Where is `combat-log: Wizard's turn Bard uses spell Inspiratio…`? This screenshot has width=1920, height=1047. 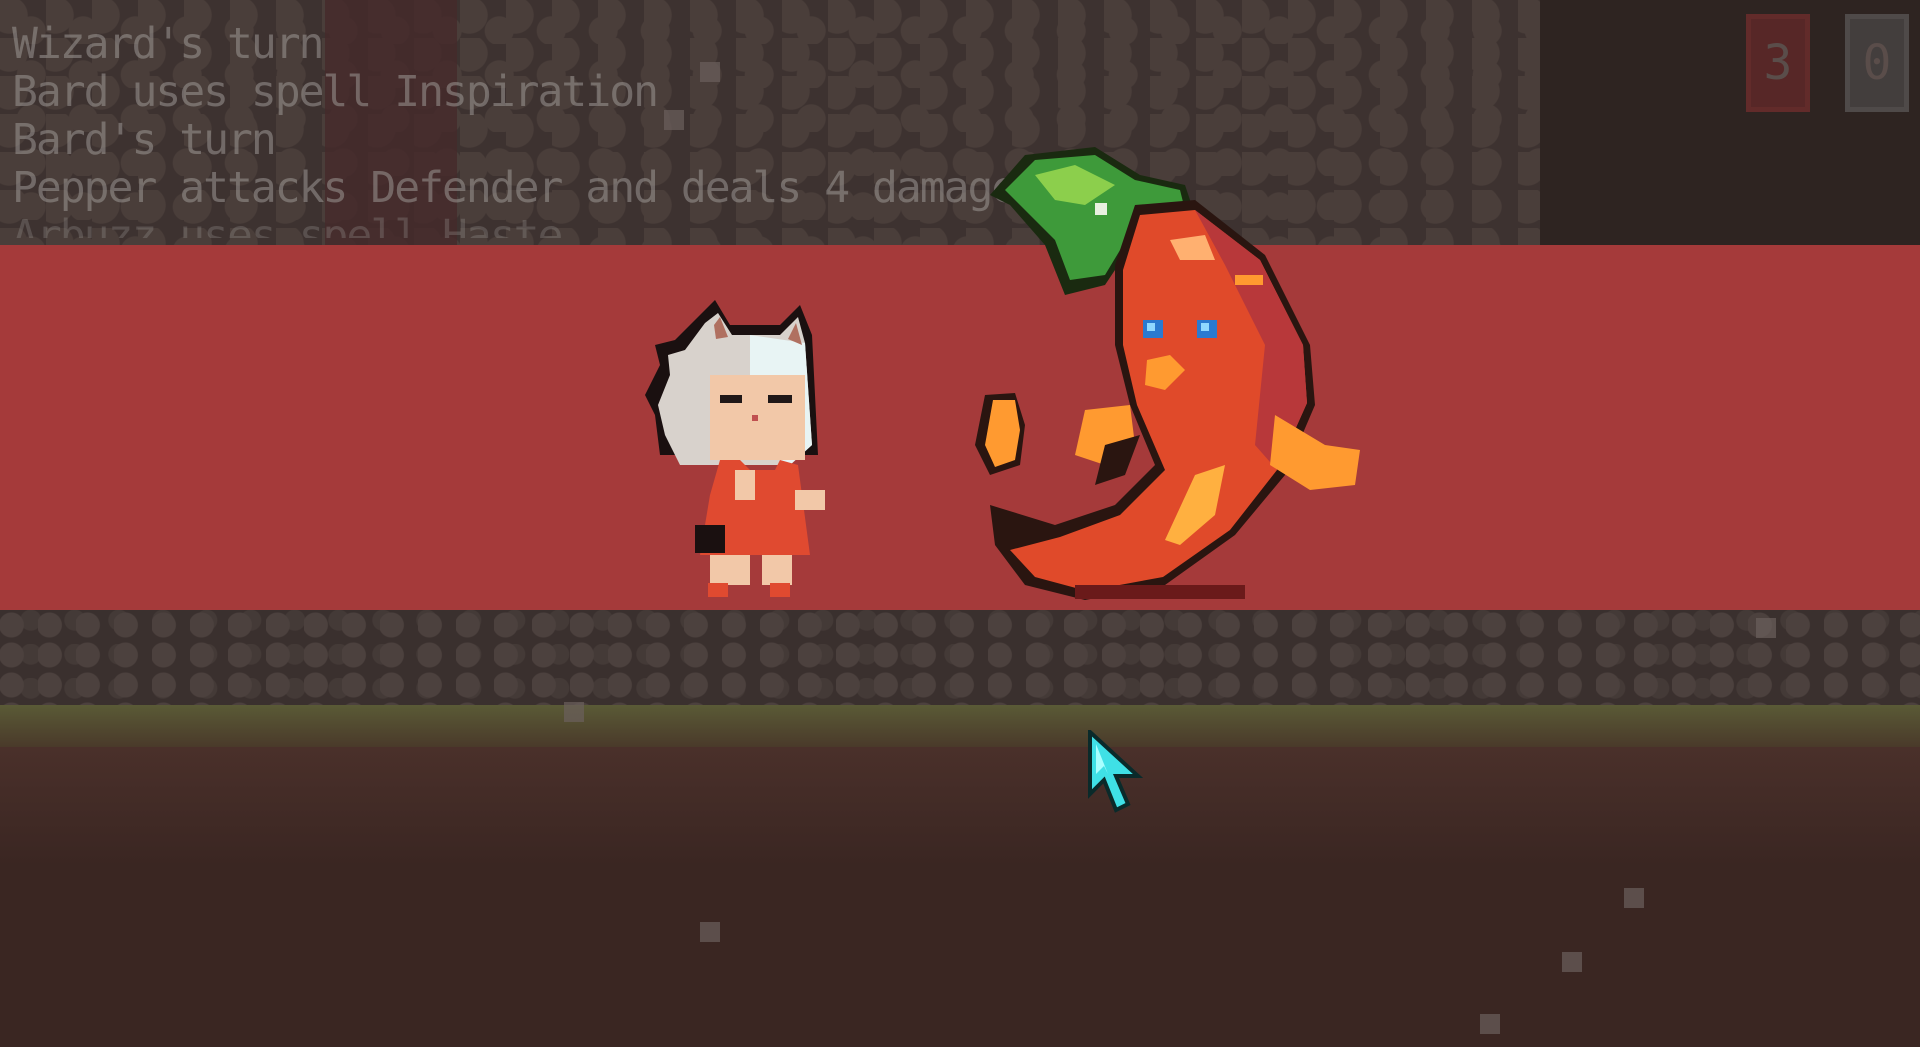 combat-log: Wizard's turn Bard uses spell Inspiratio… is located at coordinates (514, 128).